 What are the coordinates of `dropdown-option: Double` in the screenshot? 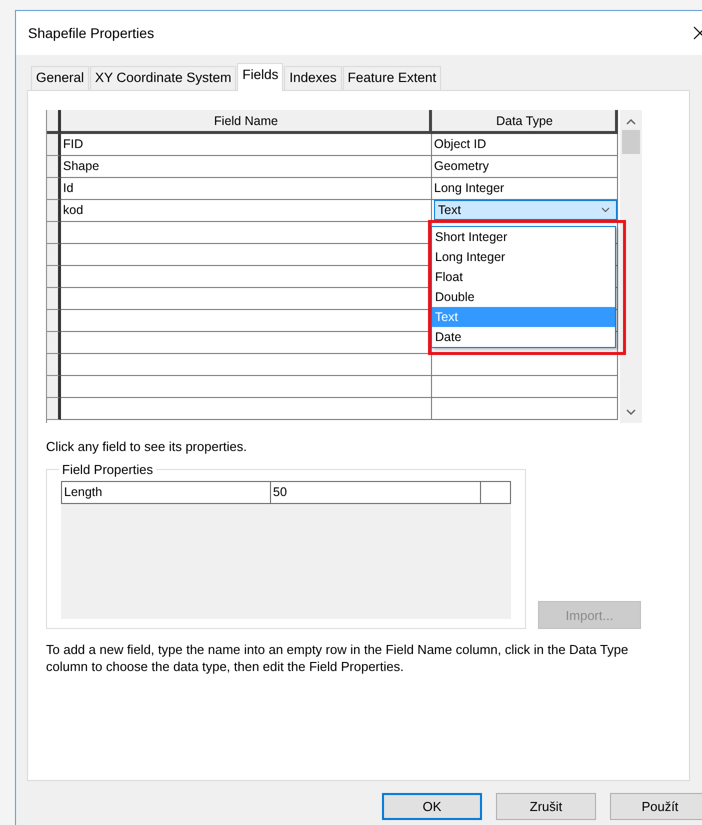 It's located at (523, 297).